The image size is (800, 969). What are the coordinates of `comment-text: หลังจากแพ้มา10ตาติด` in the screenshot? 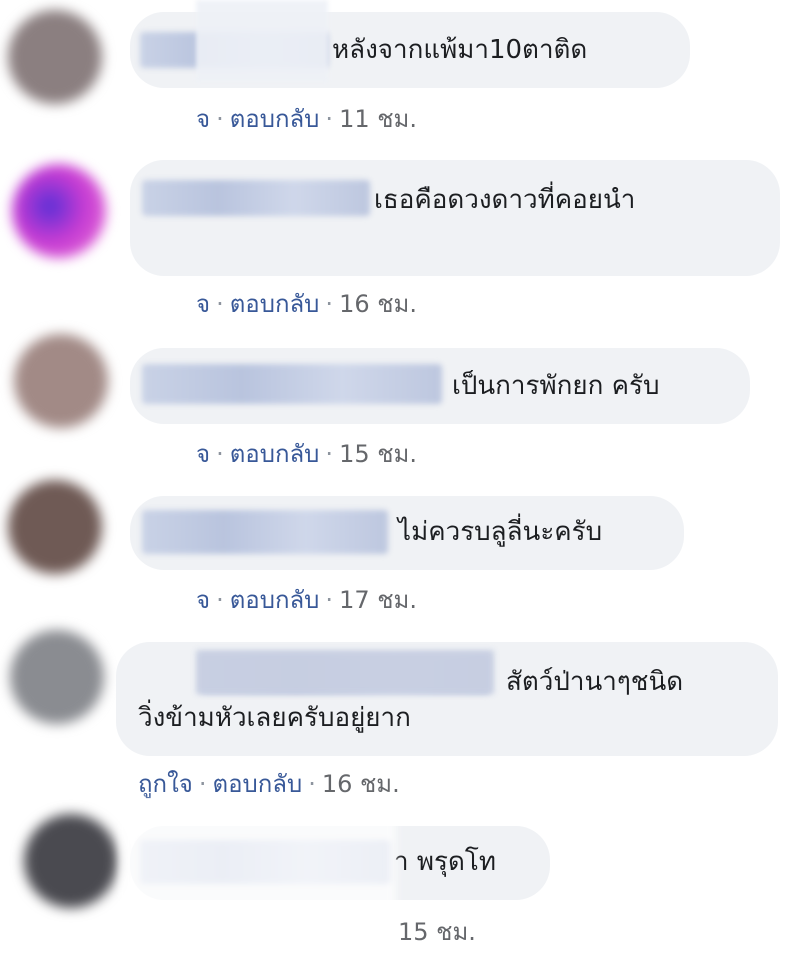 It's located at (460, 50).